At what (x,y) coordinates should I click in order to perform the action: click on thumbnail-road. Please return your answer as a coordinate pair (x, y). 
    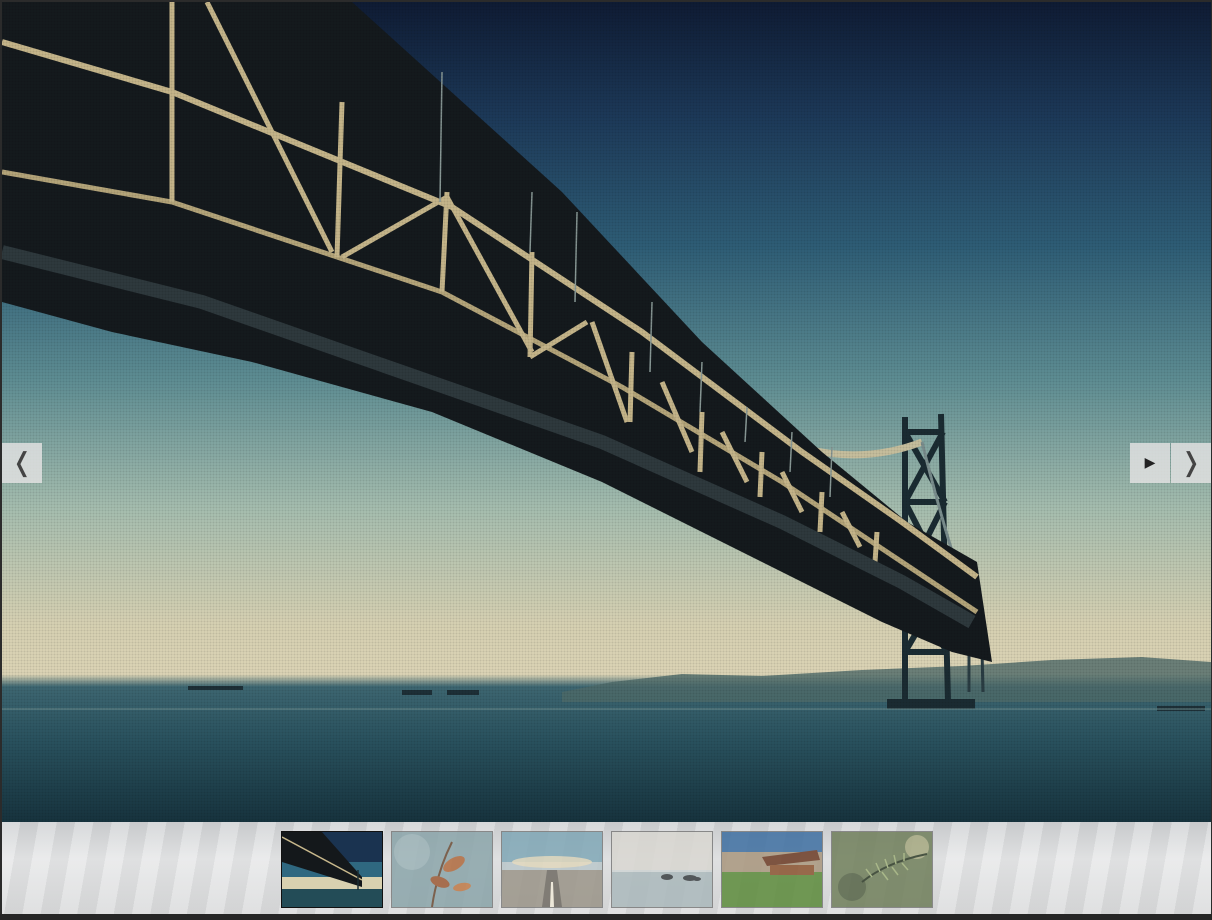
    Looking at the image, I should click on (552, 869).